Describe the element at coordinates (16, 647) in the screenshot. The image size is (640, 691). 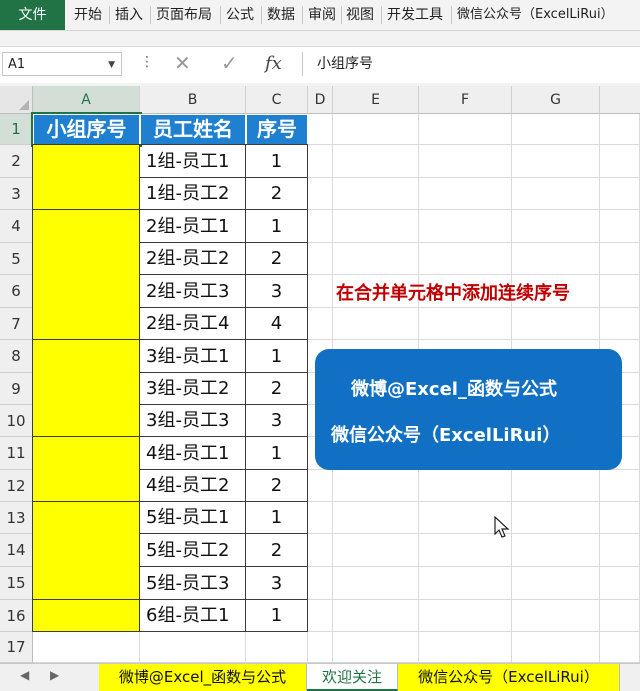
I see `row-header-17: 17` at that location.